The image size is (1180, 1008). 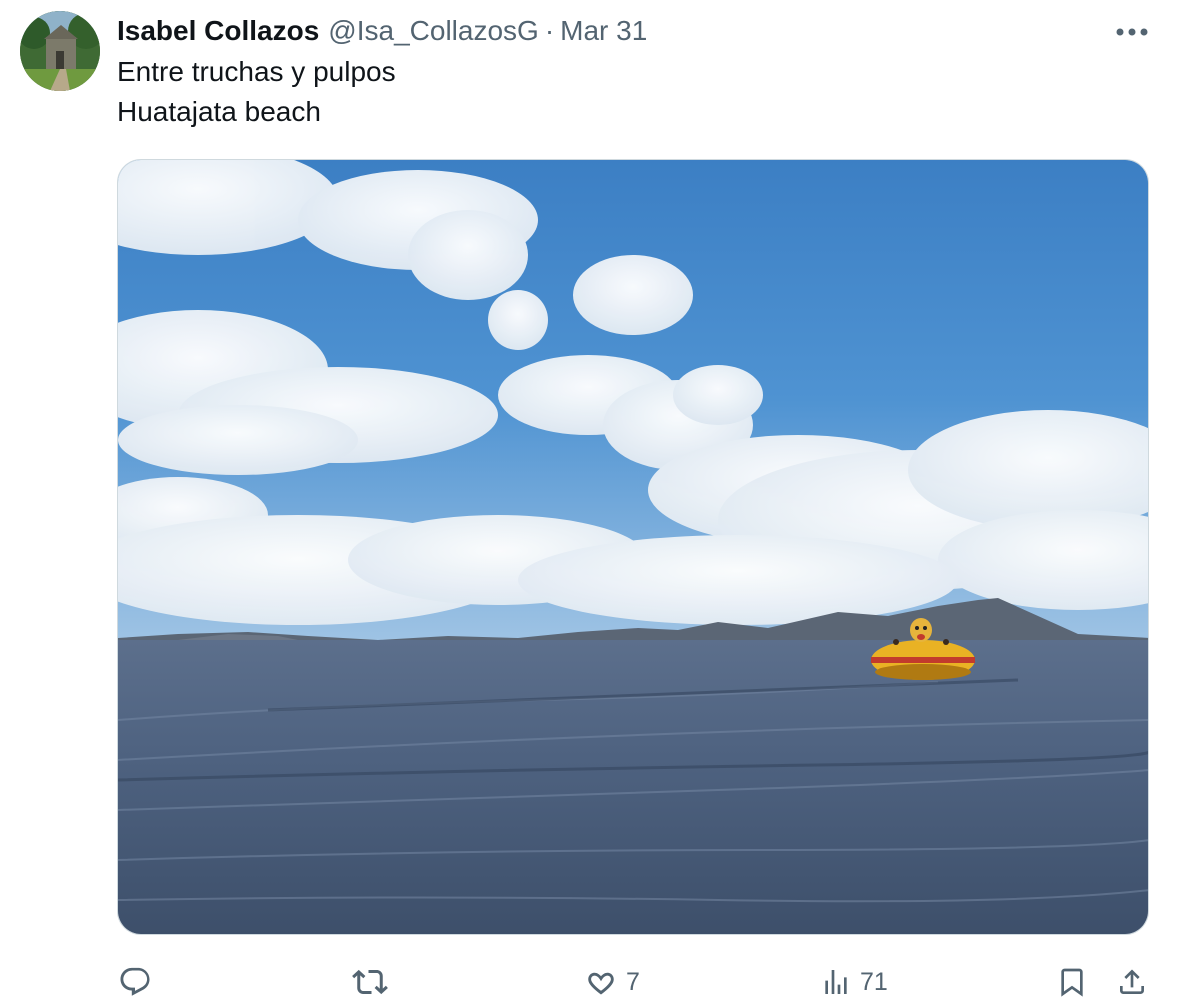 I want to click on share-button, so click(x=1132, y=982).